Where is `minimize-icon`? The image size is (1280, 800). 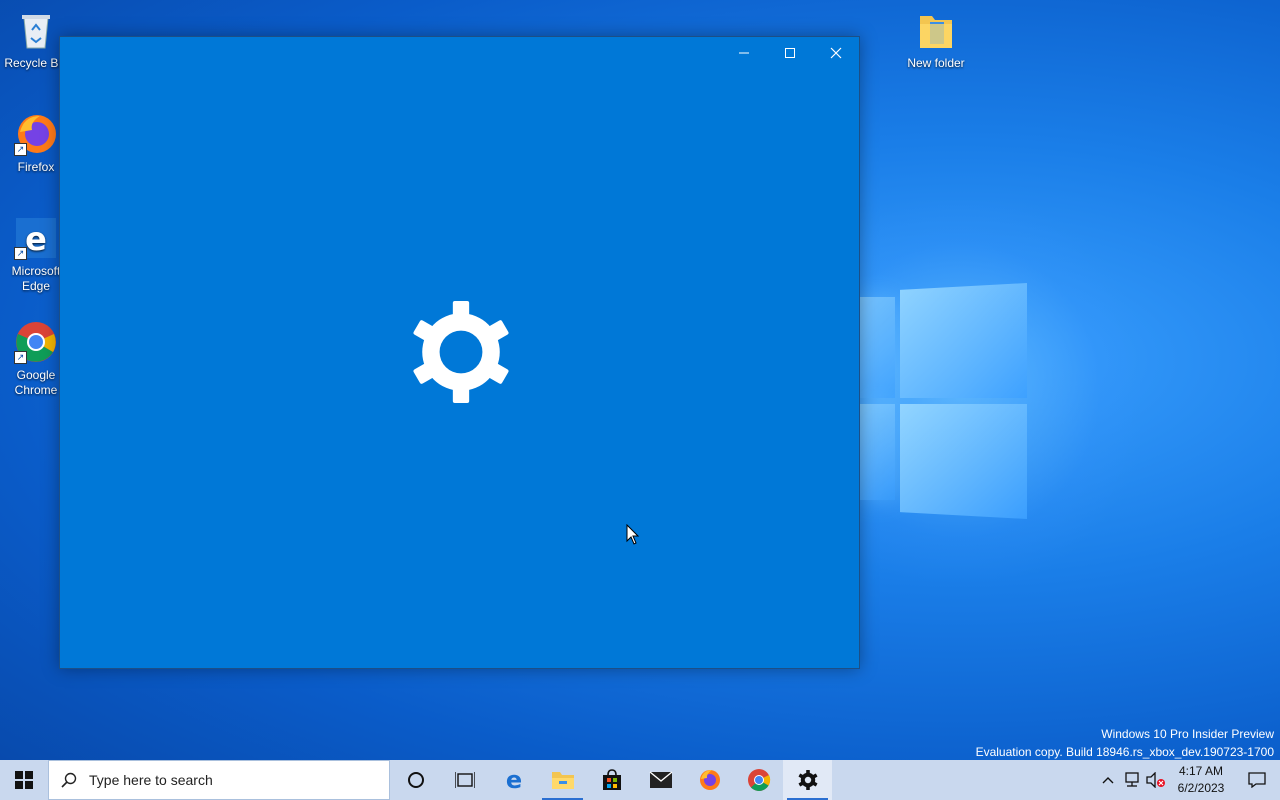
minimize-icon is located at coordinates (744, 53).